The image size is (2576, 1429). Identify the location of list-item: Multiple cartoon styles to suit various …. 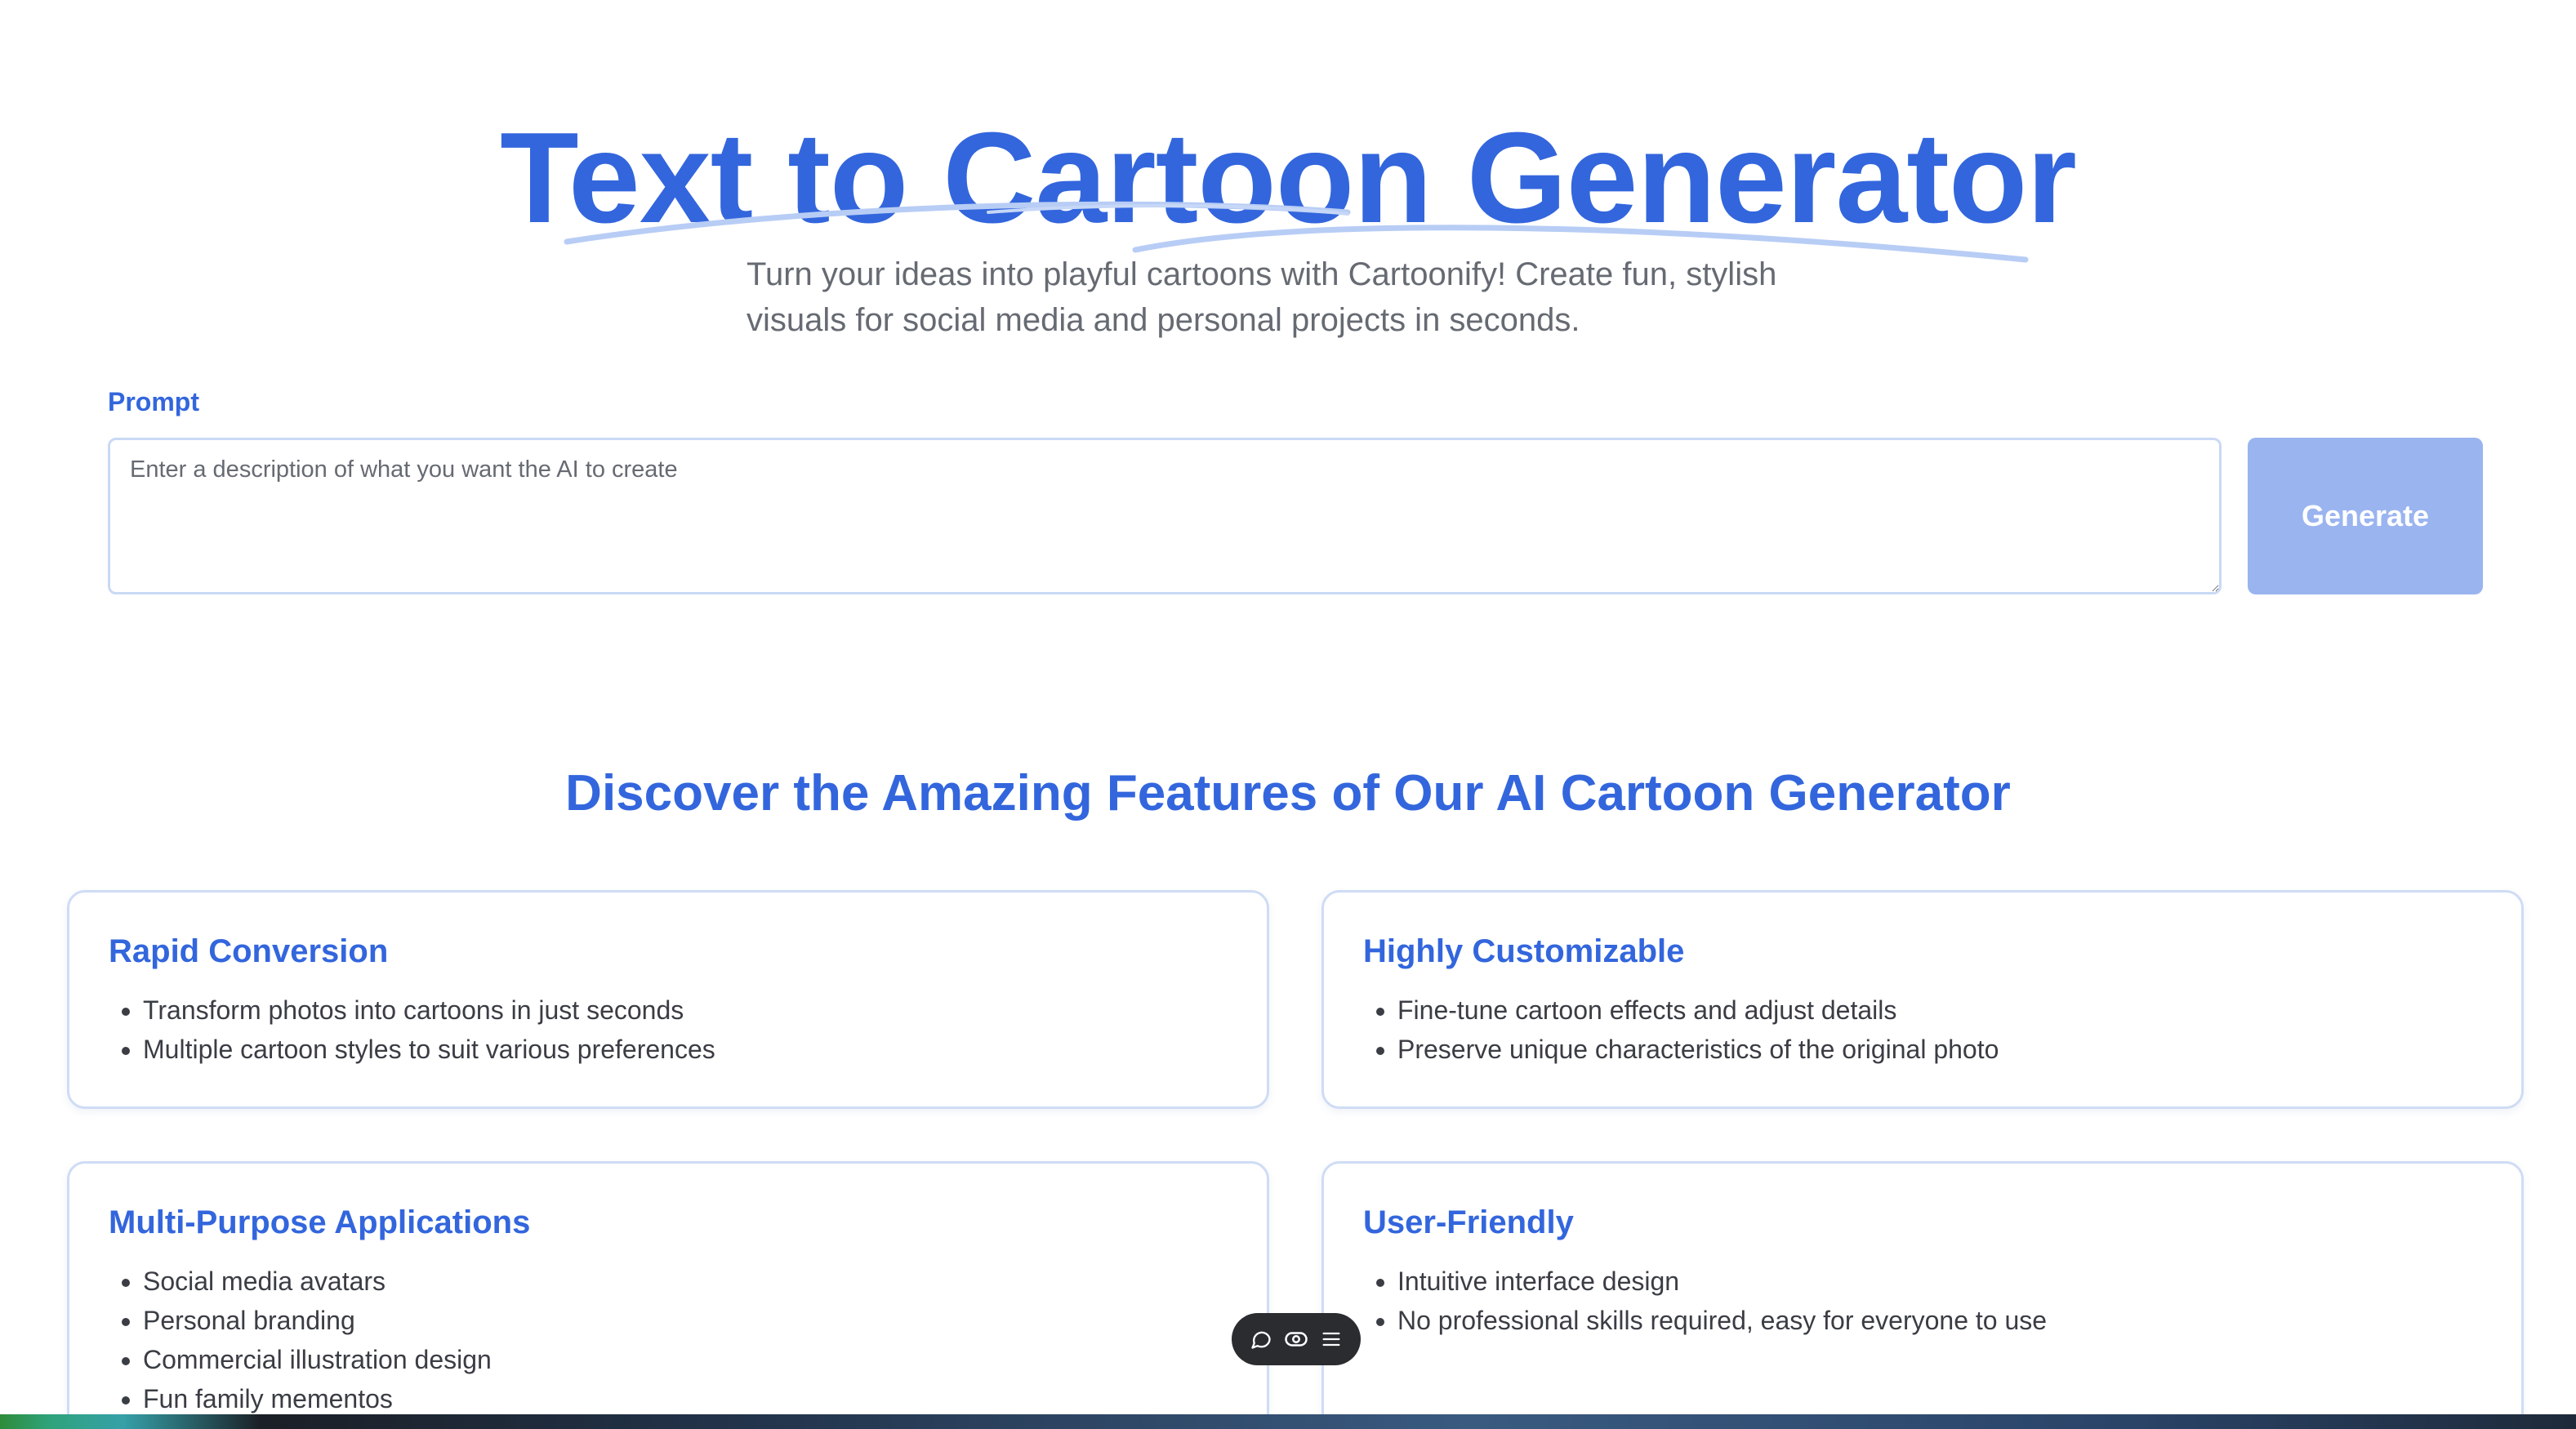
(685, 1049).